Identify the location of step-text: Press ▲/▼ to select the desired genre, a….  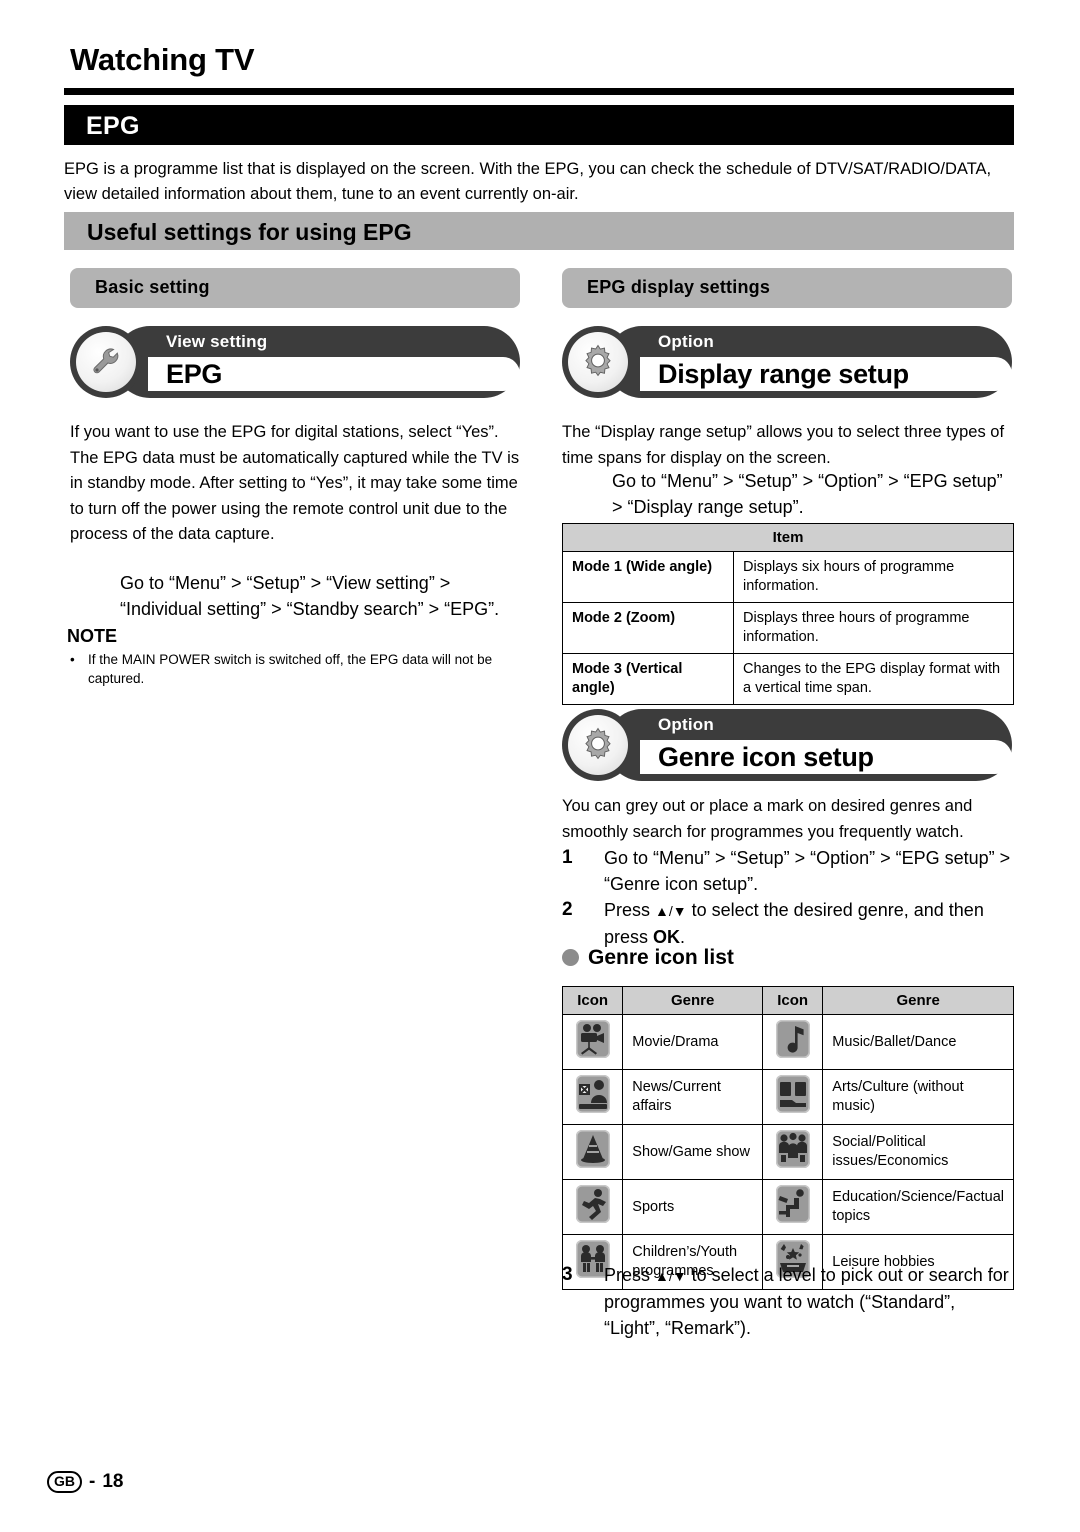
(809, 923).